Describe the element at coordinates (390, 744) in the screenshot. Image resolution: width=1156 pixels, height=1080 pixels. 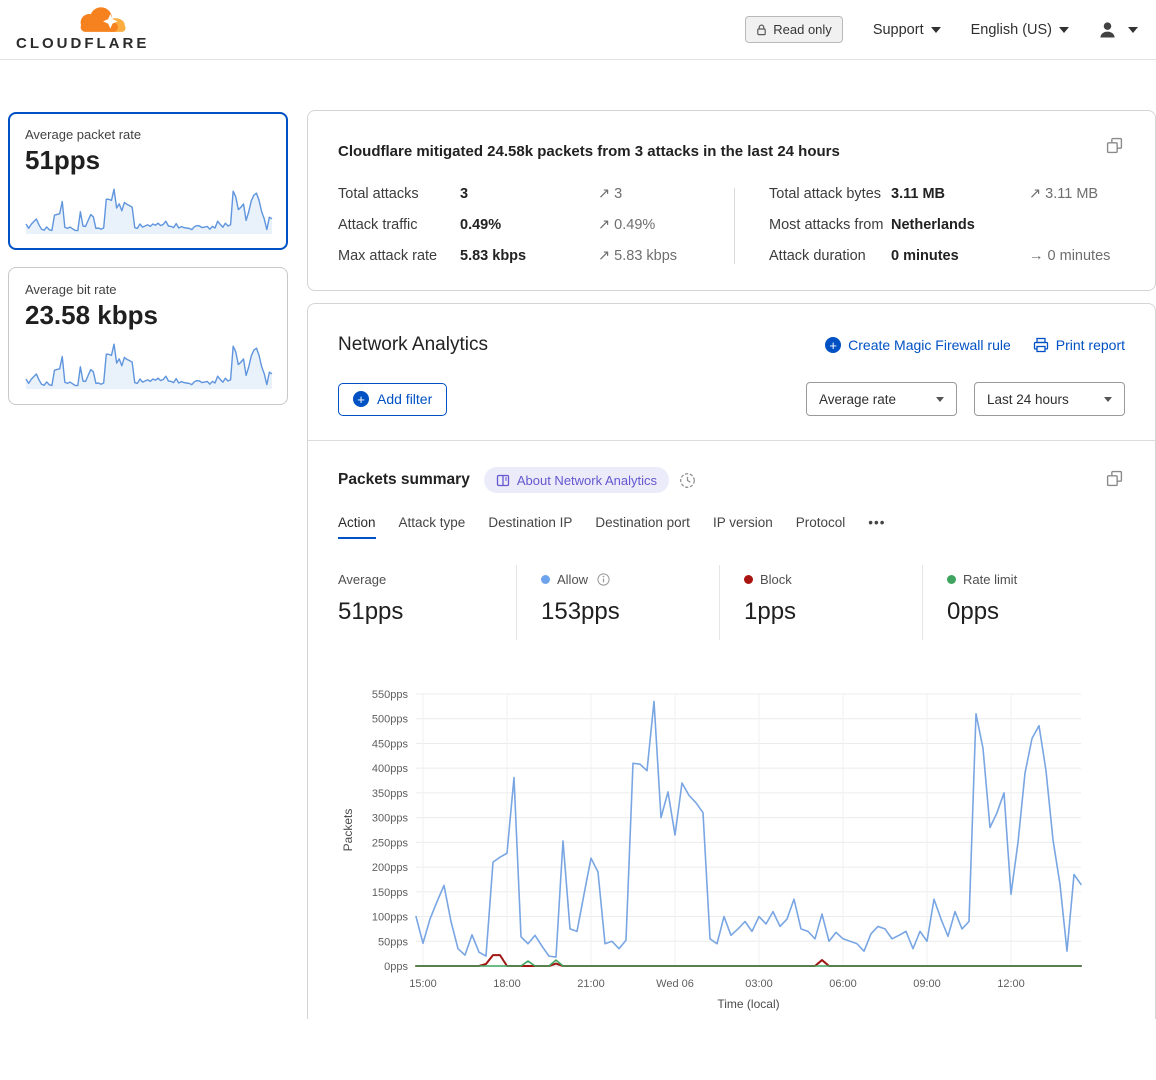
I see `svg-text: 450pps` at that location.